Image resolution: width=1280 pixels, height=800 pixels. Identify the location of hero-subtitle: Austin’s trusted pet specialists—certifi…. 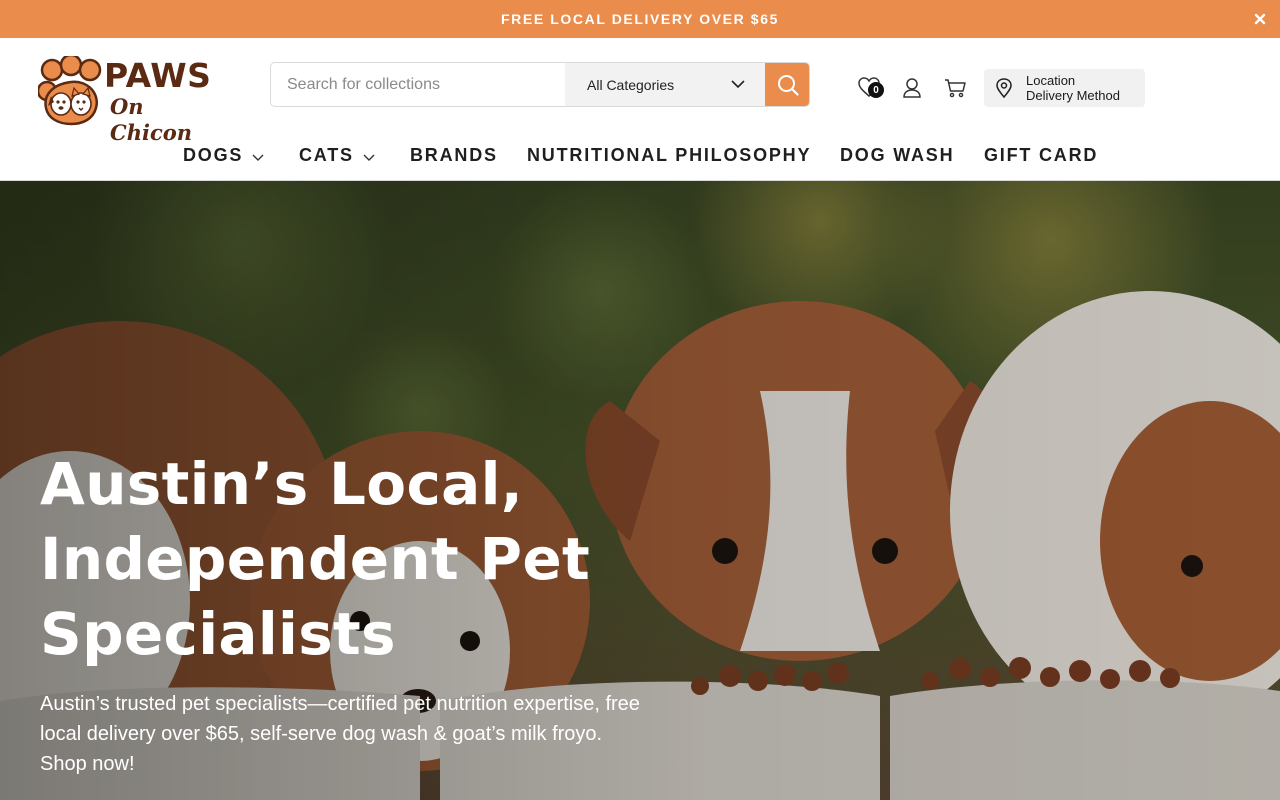
(340, 734).